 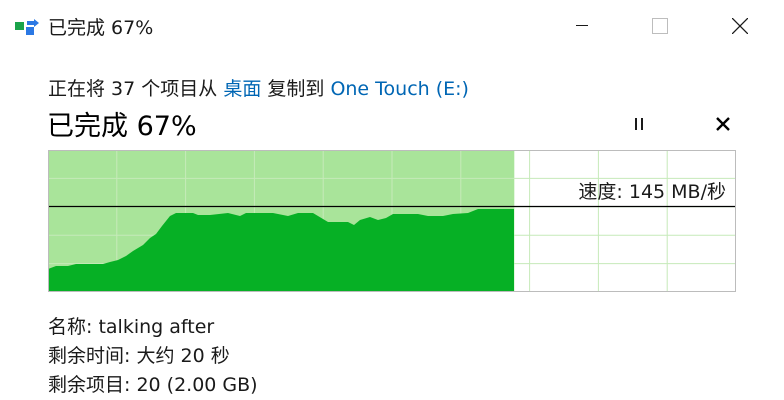 What do you see at coordinates (183, 356) in the screenshot?
I see `time-remaining-value: 大约 20 秒` at bounding box center [183, 356].